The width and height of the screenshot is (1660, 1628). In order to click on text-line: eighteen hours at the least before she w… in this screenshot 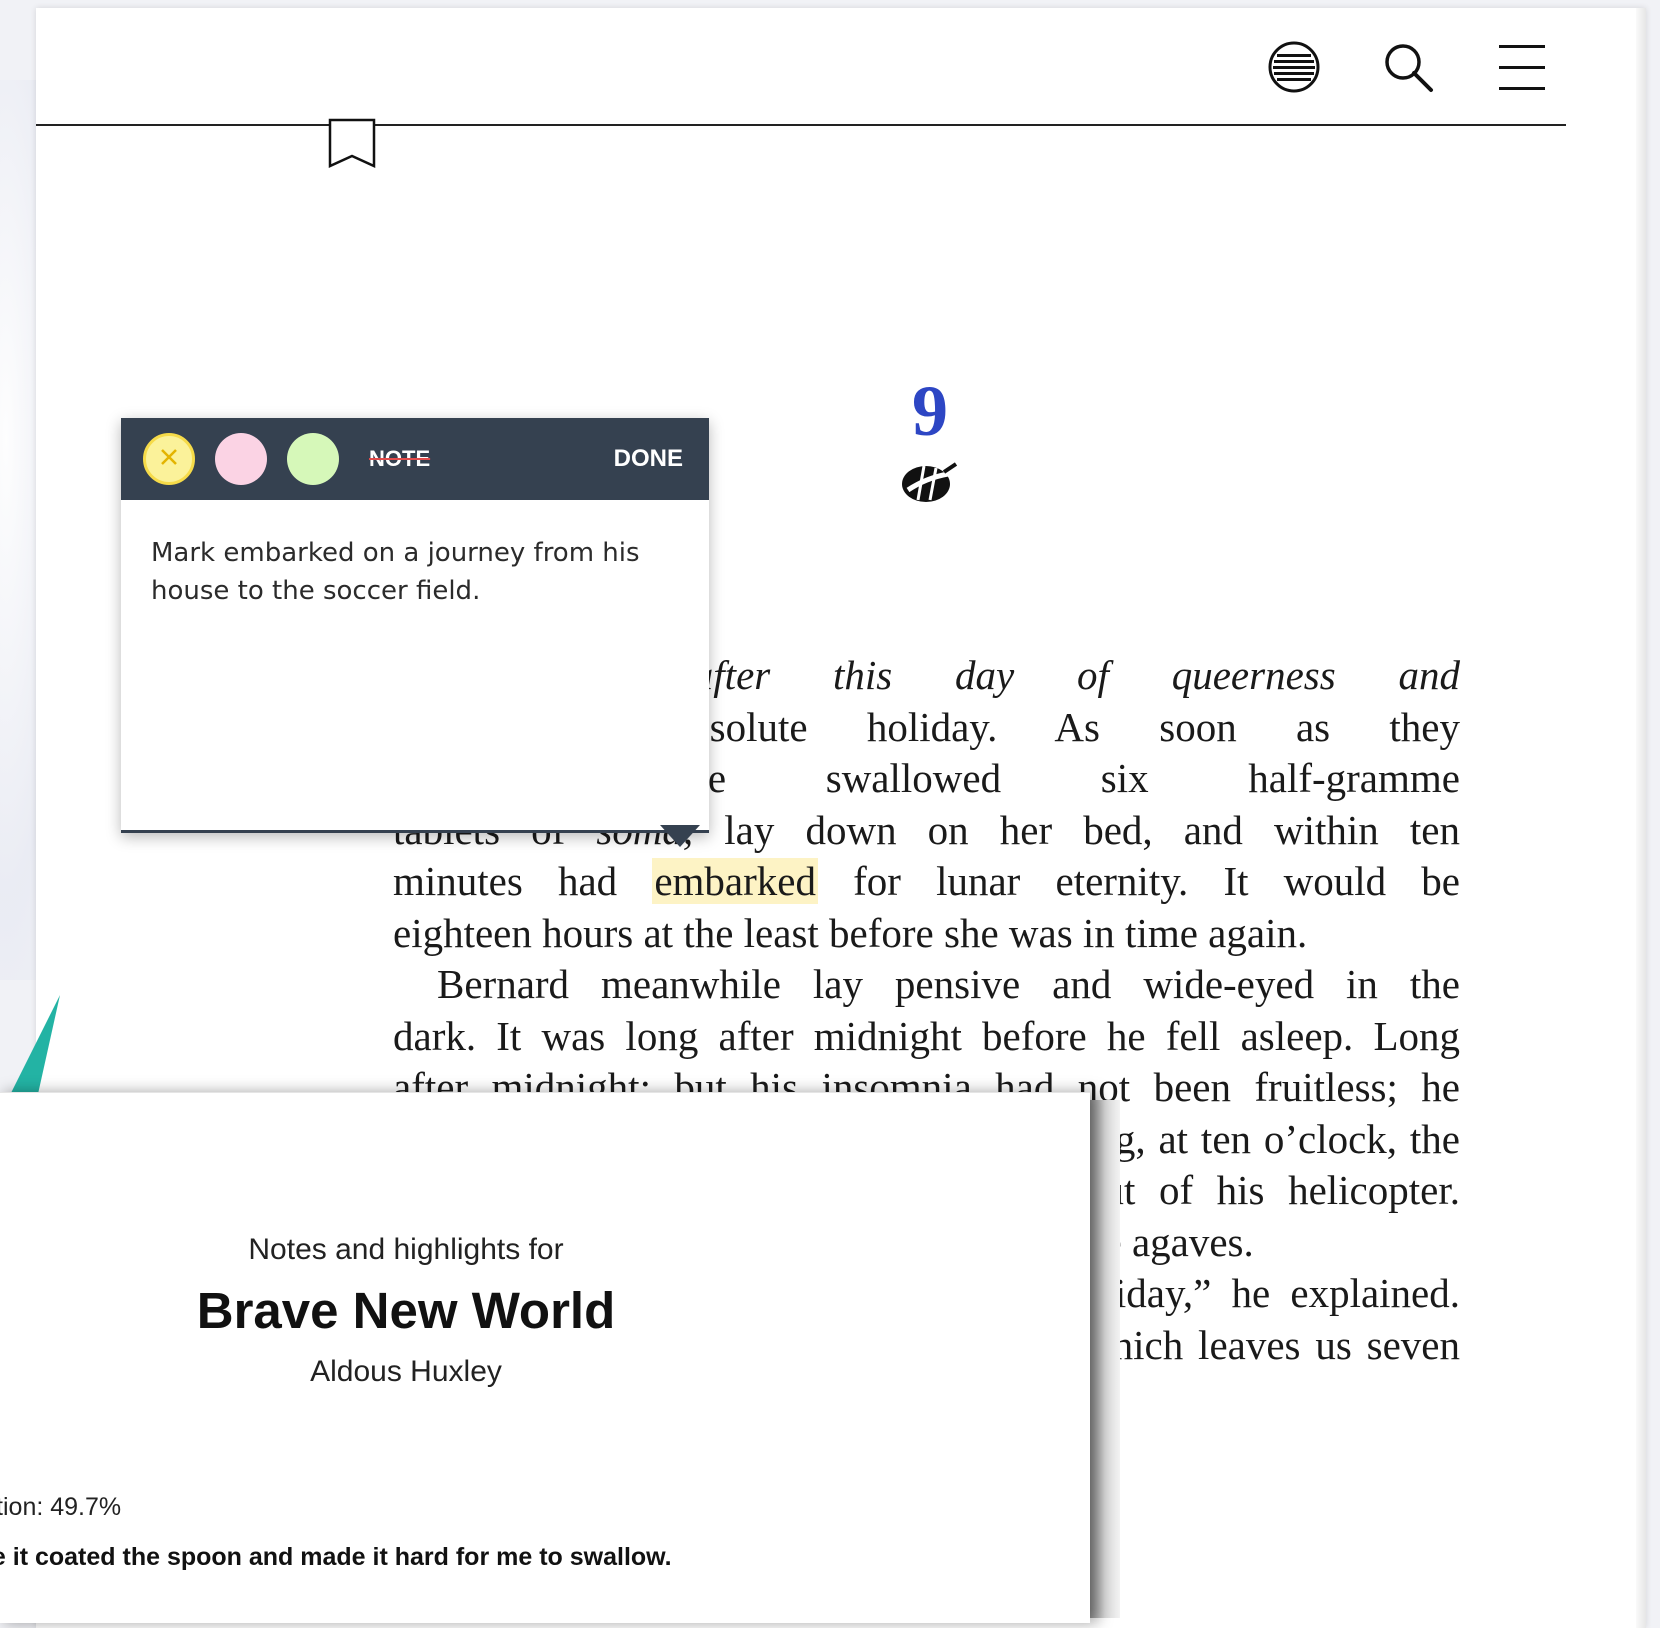, I will do `click(850, 932)`.